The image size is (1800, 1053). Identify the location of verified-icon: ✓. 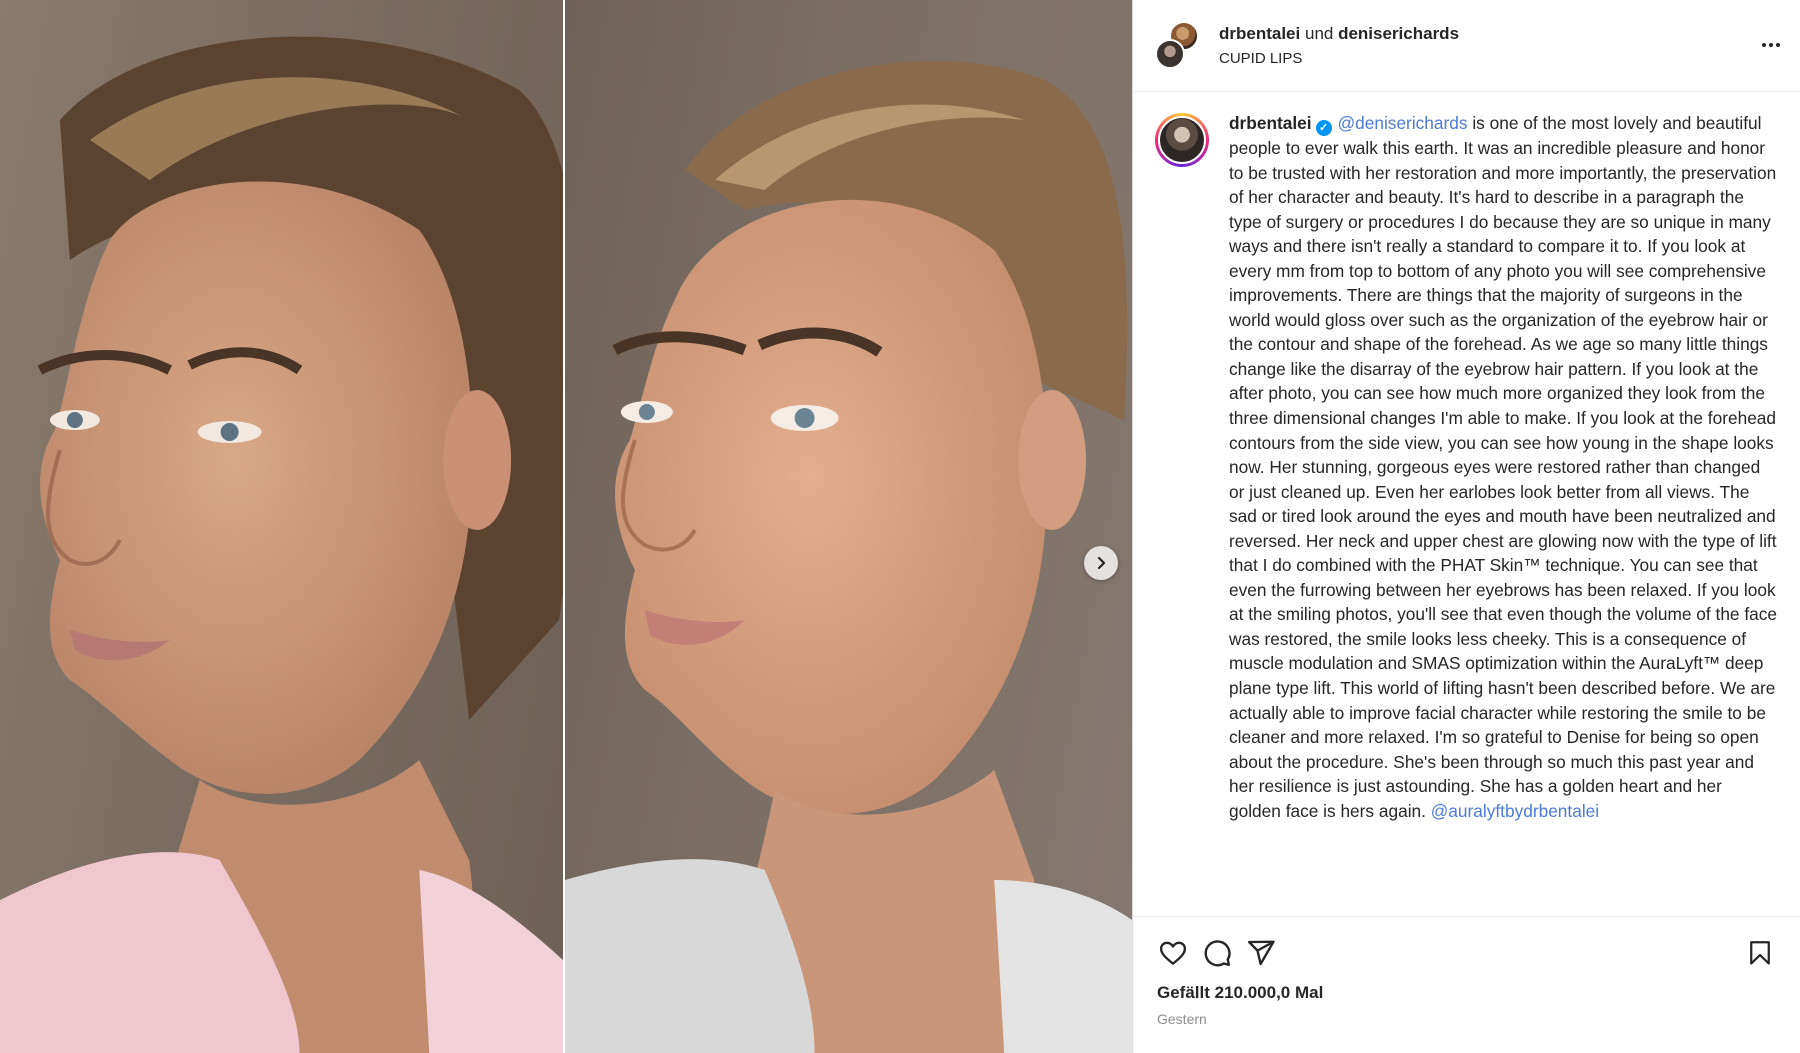
(1323, 128).